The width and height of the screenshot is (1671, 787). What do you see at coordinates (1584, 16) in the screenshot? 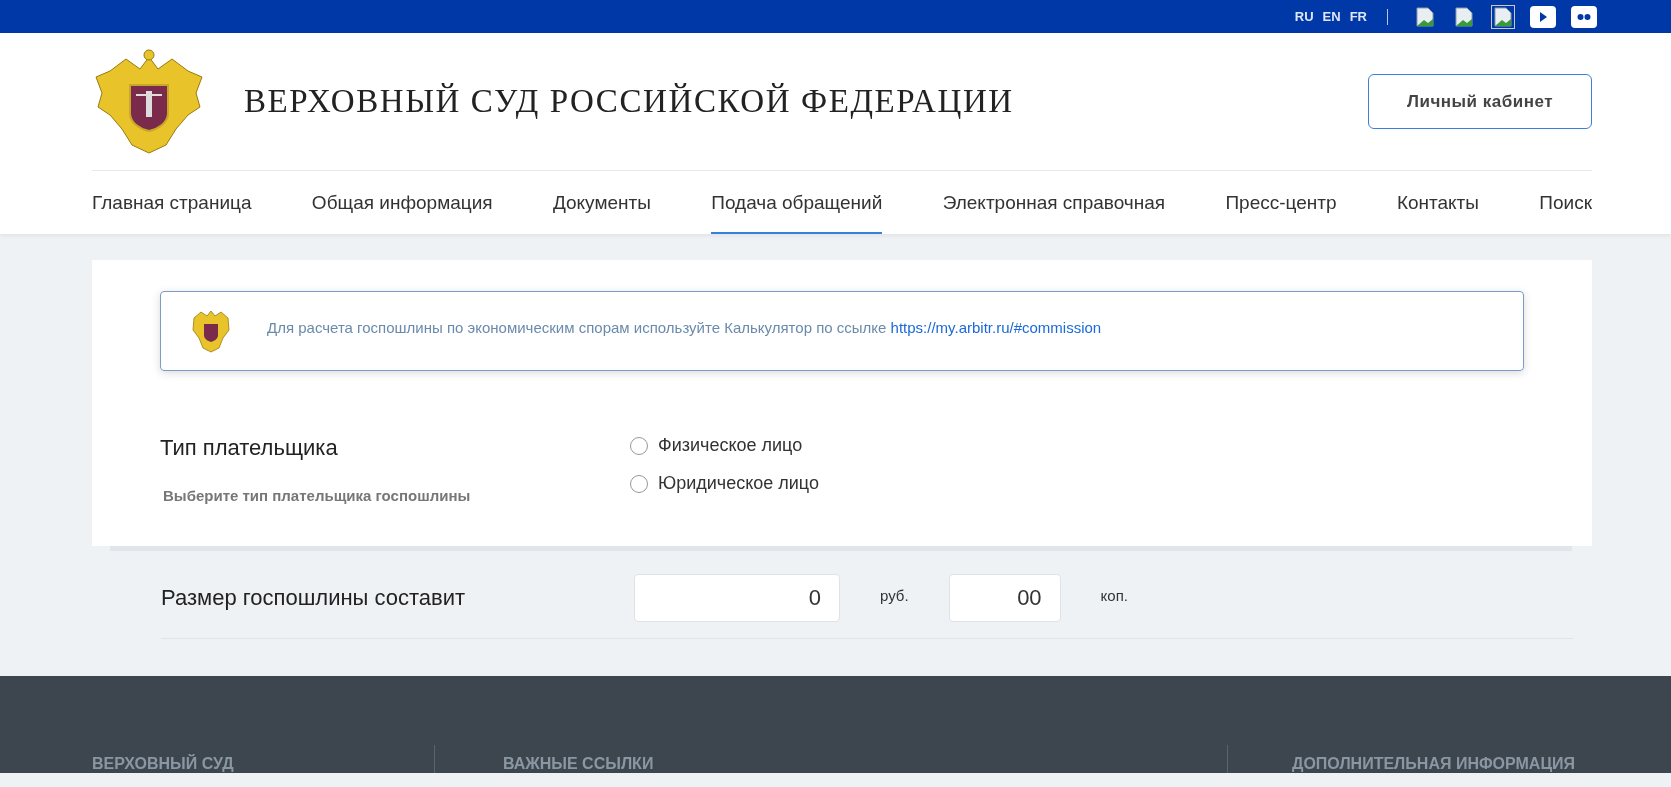
I see `dots-icon` at bounding box center [1584, 16].